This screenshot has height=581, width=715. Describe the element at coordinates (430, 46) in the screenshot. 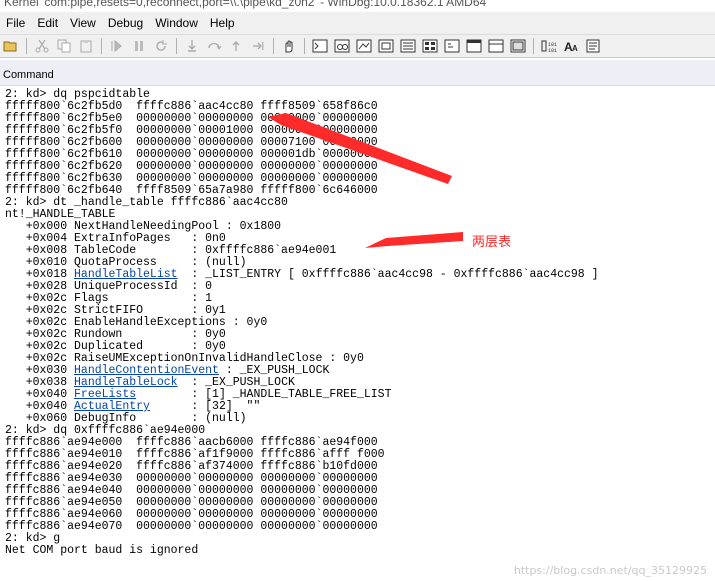

I see `call-stack-icon` at that location.